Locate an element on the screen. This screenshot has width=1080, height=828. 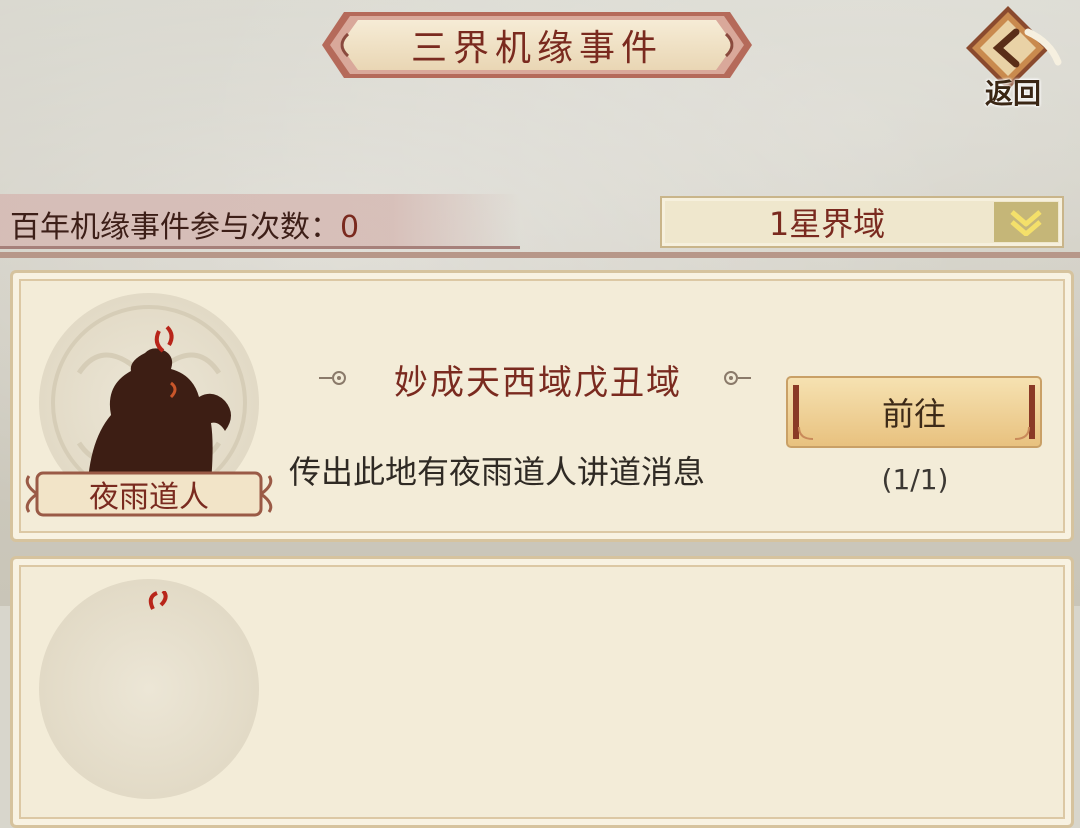
title-banner: 三界机缘事件 is located at coordinates (537, 45).